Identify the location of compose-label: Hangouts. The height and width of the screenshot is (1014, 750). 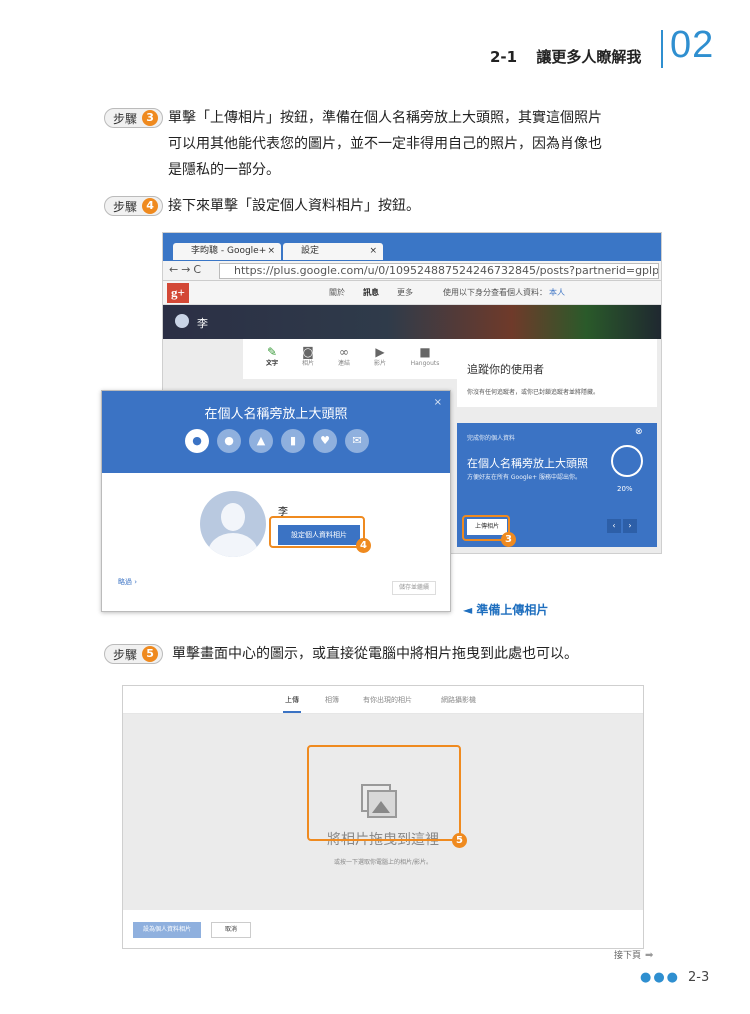
(425, 363).